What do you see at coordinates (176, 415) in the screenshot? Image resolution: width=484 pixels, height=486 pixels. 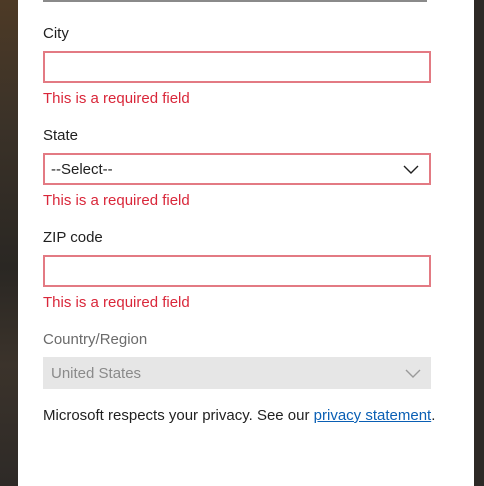 I see `privacy-text: Microsoft respects your privacy. See our` at bounding box center [176, 415].